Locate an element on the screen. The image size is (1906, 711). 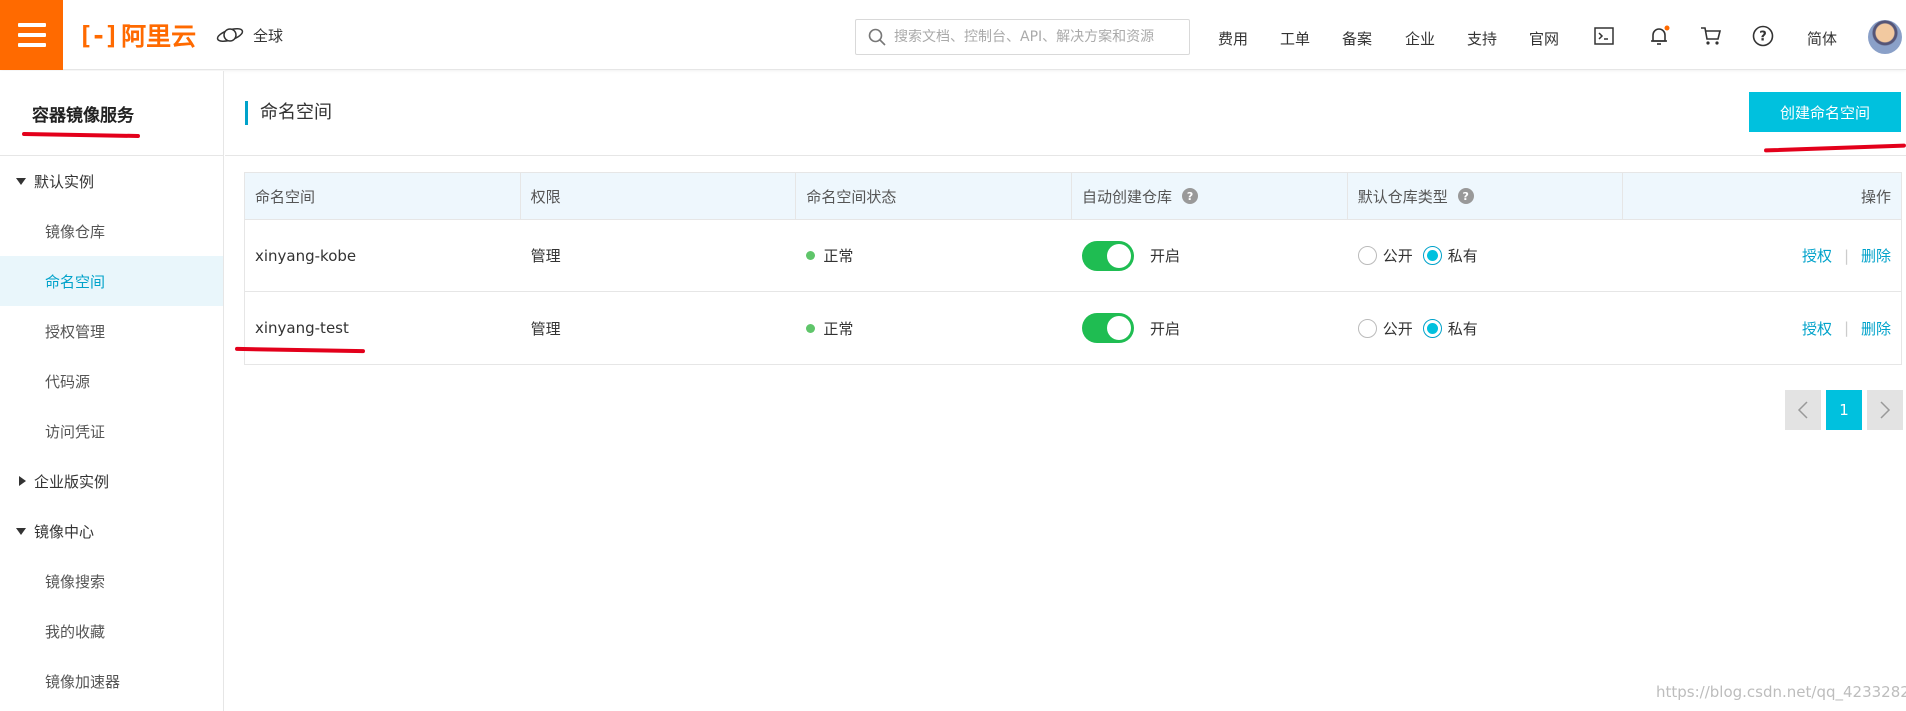
annotation-underline is located at coordinates (81, 135).